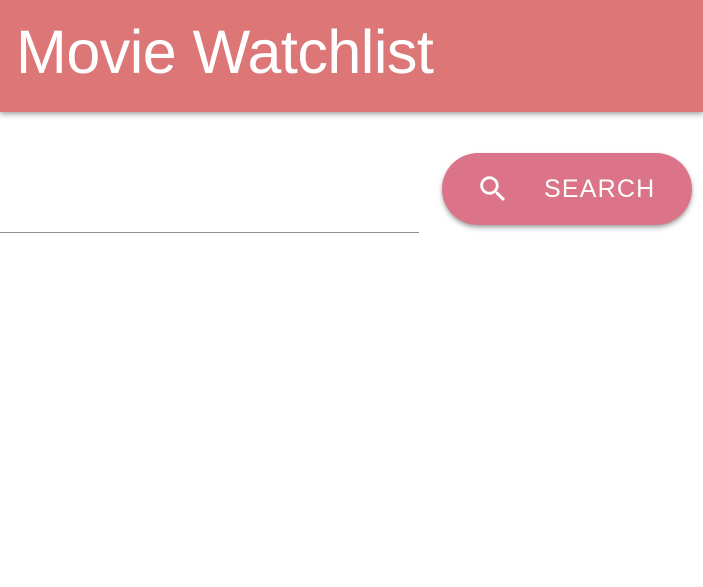  What do you see at coordinates (225, 52) in the screenshot?
I see `app-title: Movie Watchlist` at bounding box center [225, 52].